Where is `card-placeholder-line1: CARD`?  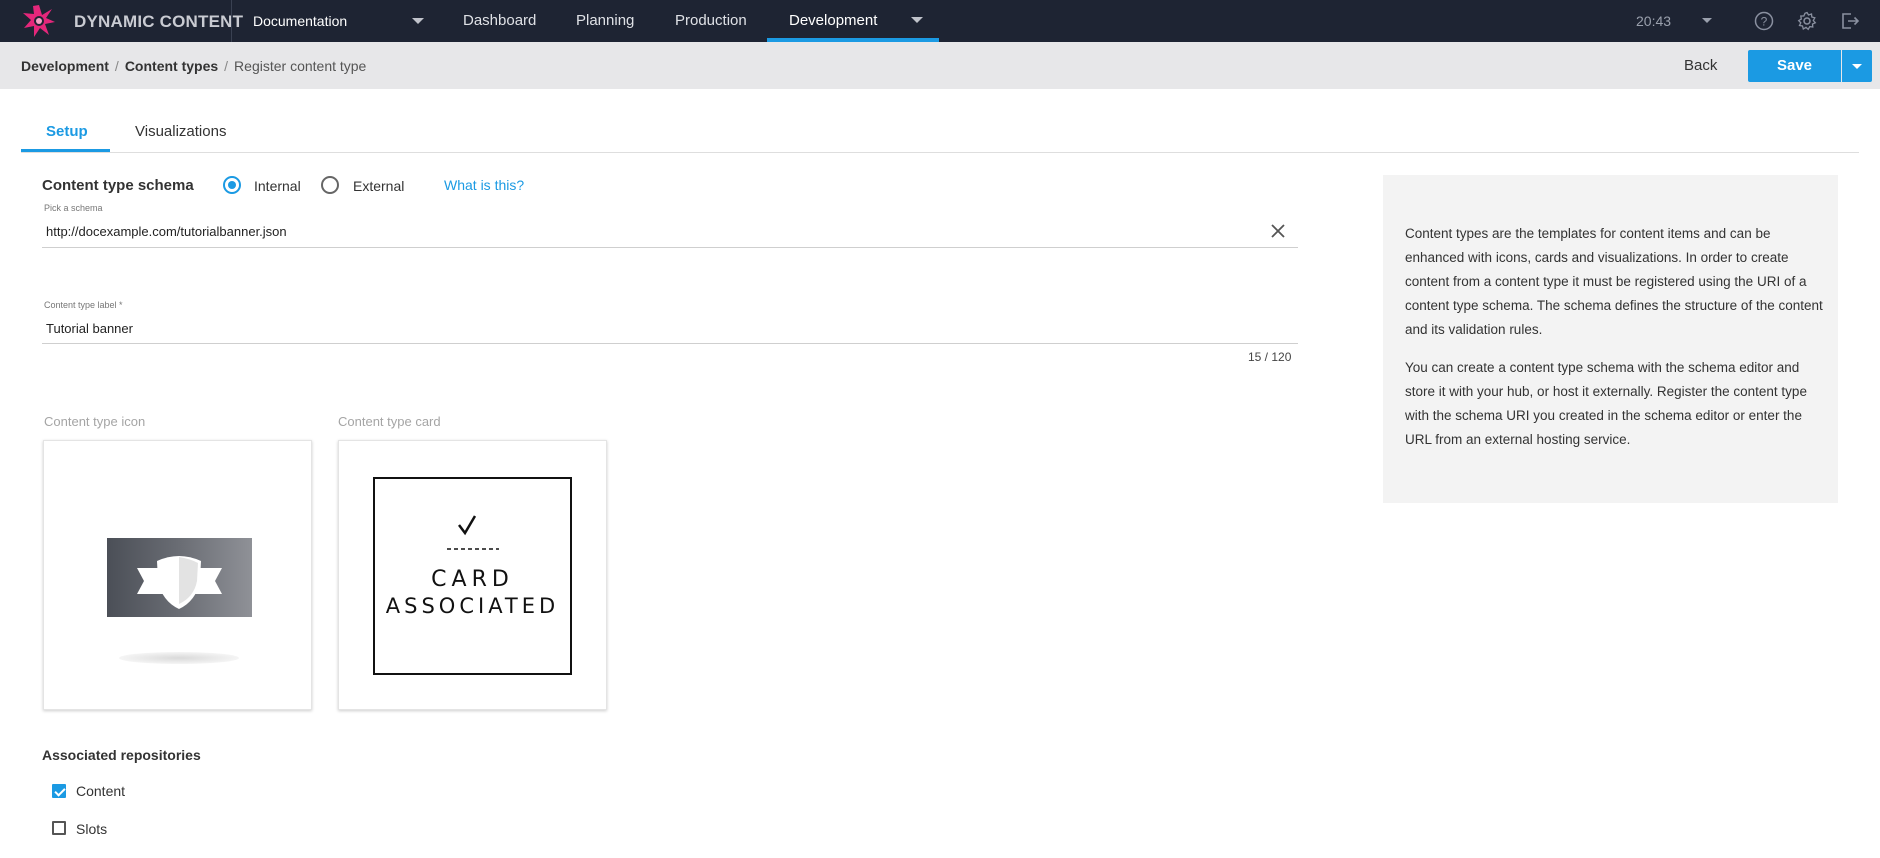
card-placeholder-line1: CARD is located at coordinates (472, 579).